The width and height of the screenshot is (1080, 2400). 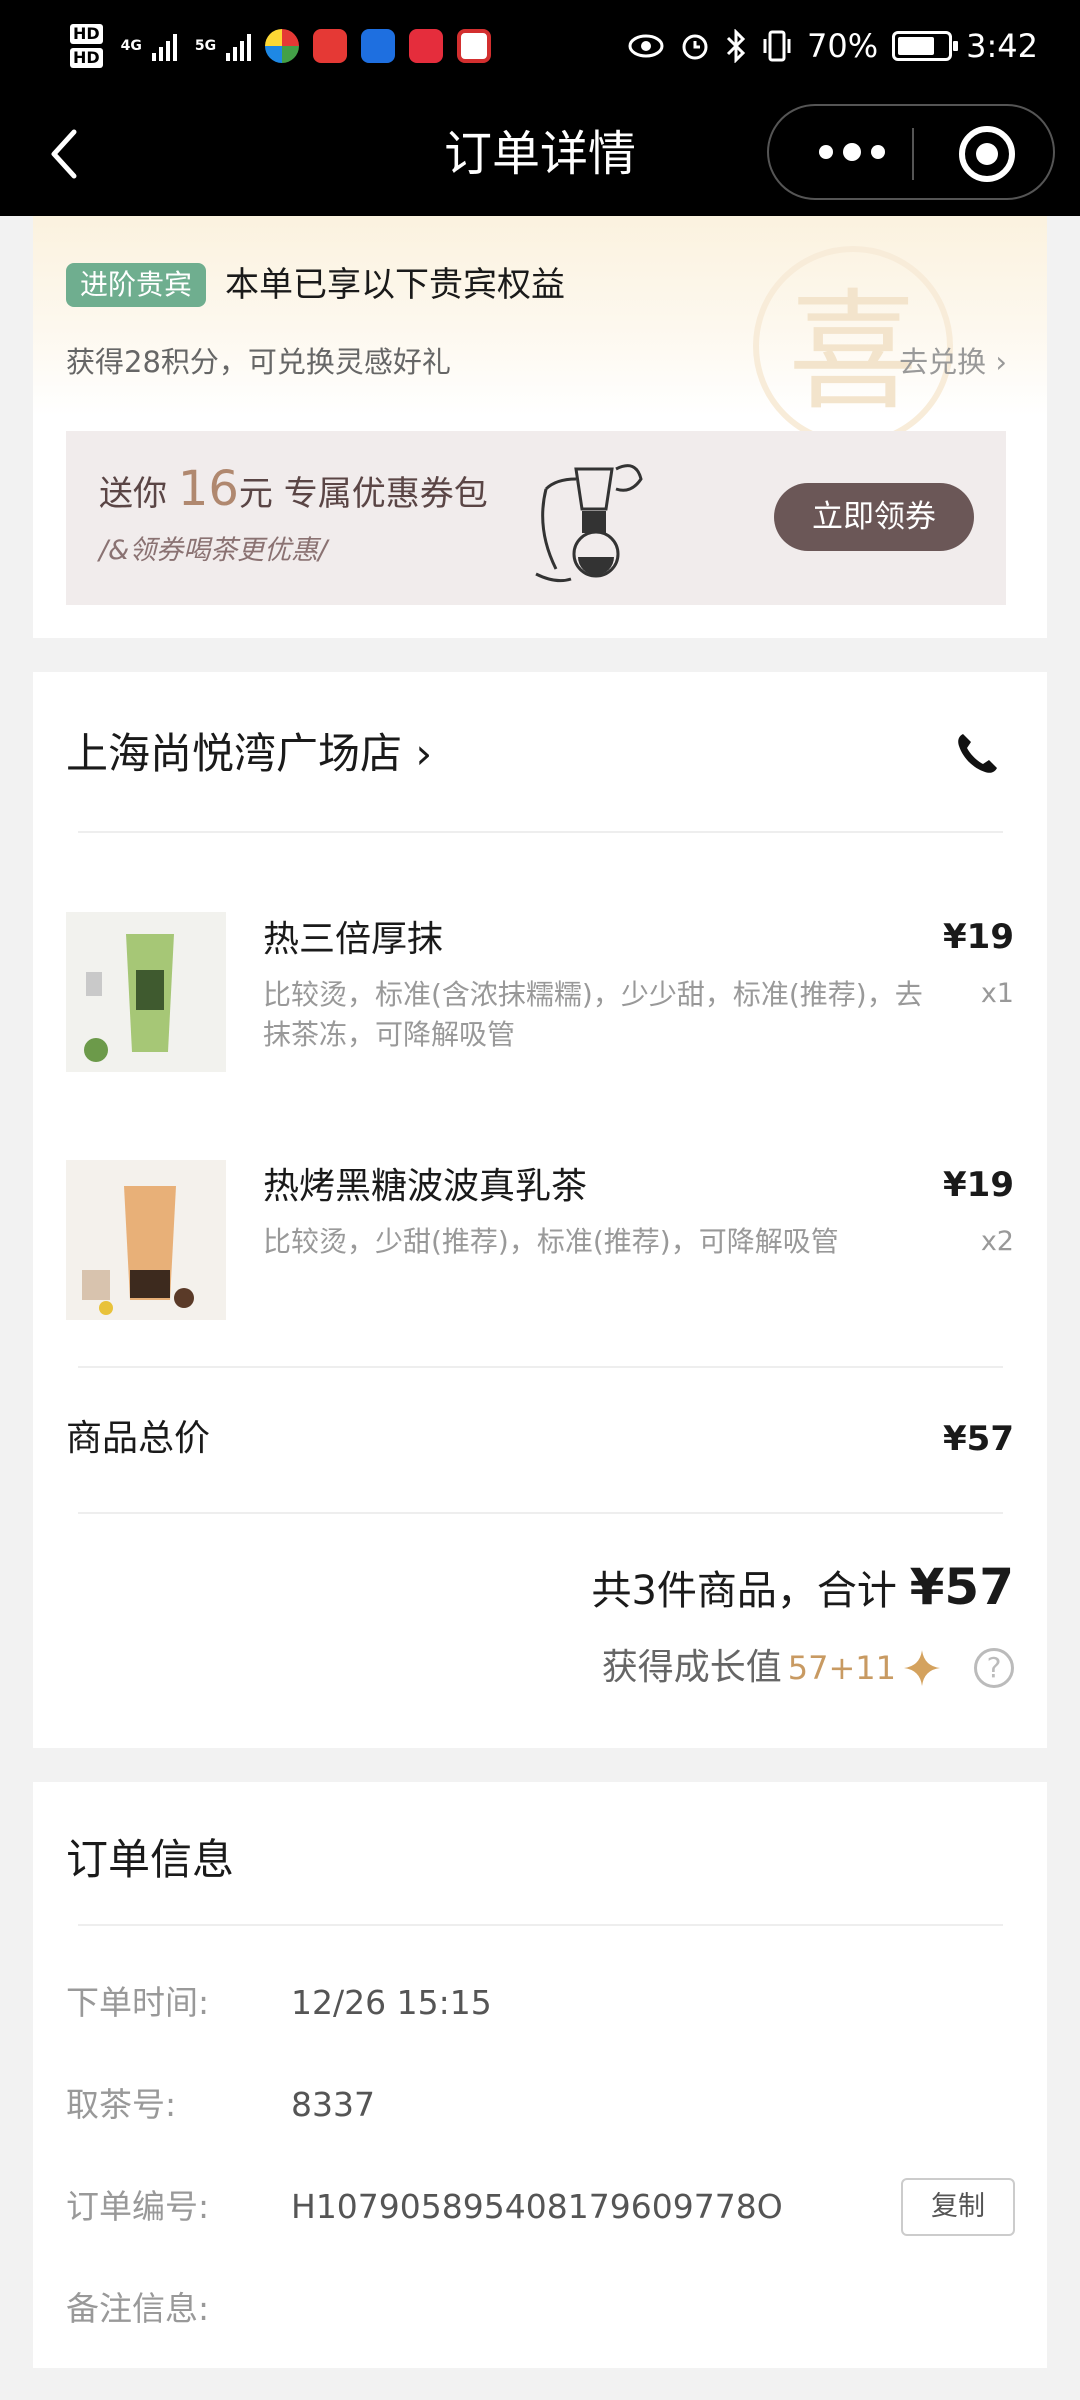 What do you see at coordinates (843, 46) in the screenshot?
I see `battery-percent: 70%` at bounding box center [843, 46].